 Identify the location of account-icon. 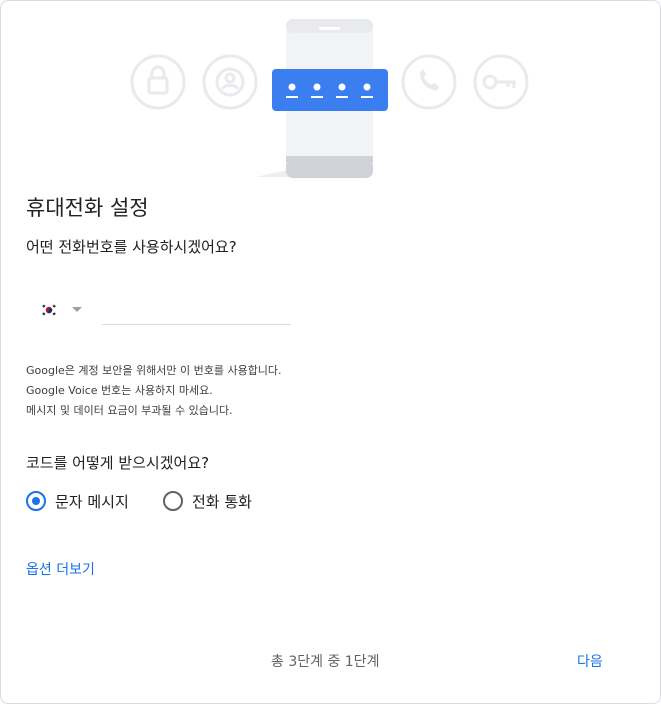
(230, 82).